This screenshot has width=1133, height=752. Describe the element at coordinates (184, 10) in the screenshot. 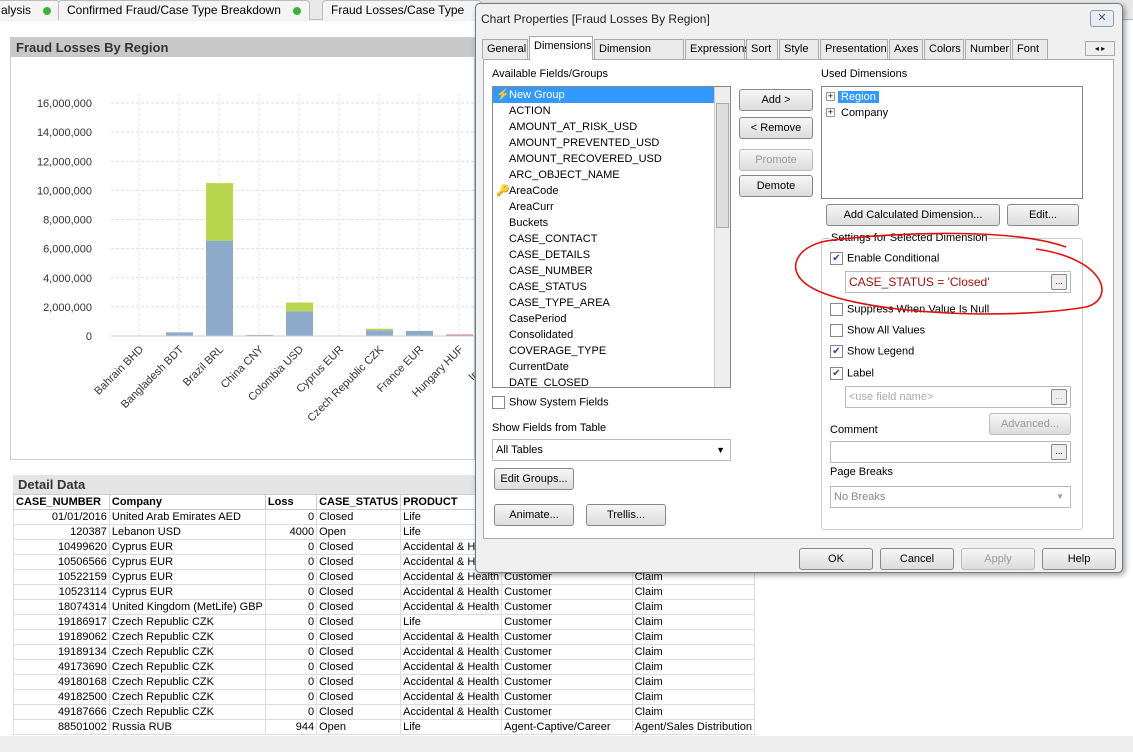

I see `sheet-tab-confirmed-fraud: Confirmed Fraud/Case Type Breakdown` at that location.